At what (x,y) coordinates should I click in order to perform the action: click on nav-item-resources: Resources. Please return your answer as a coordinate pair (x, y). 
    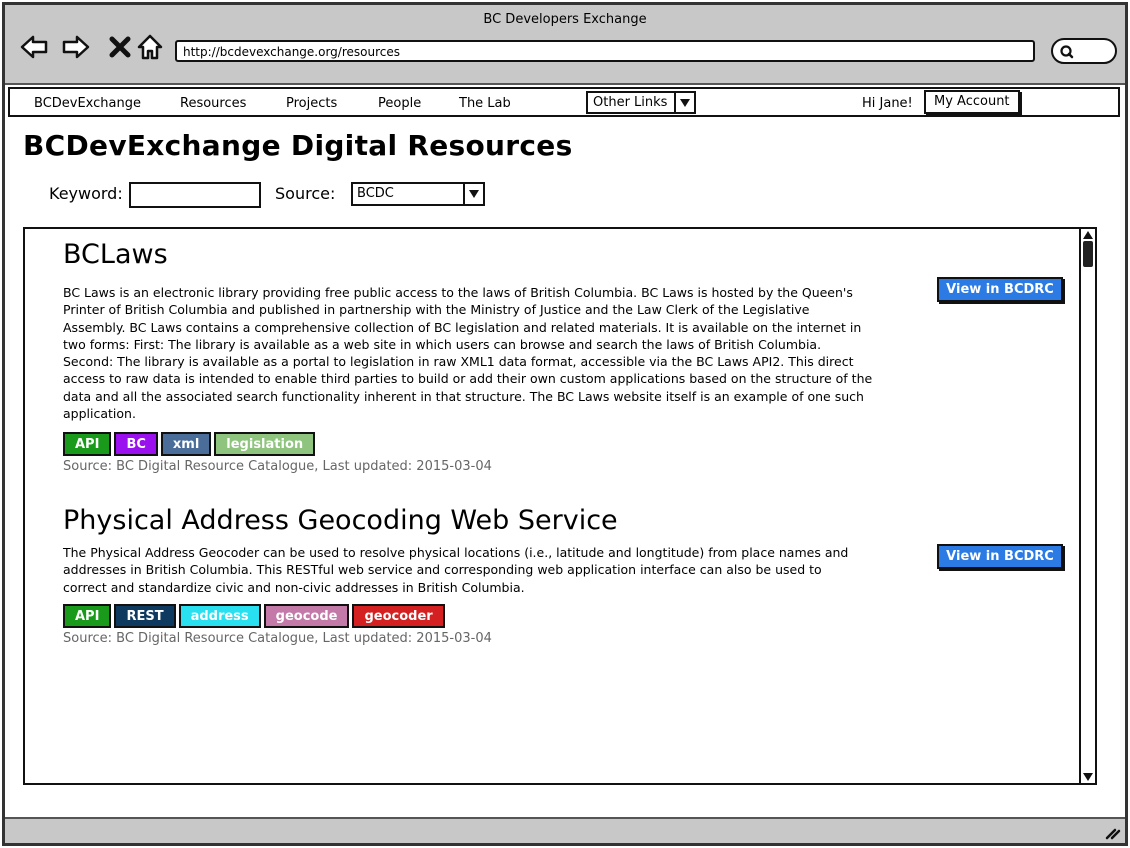
    Looking at the image, I should click on (213, 103).